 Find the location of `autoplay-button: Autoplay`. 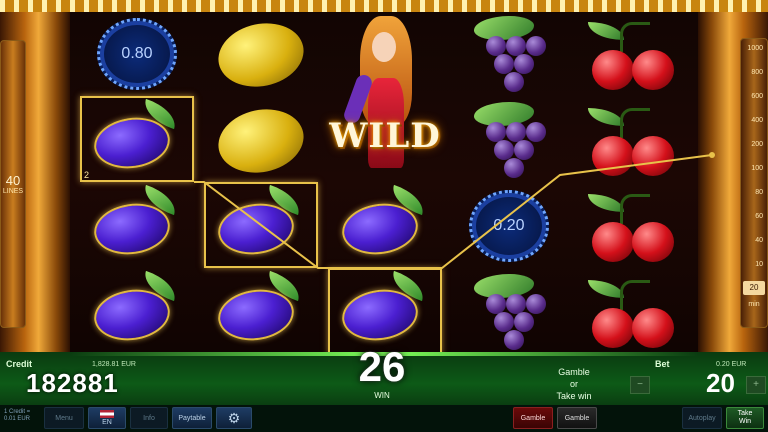

autoplay-button: Autoplay is located at coordinates (702, 418).